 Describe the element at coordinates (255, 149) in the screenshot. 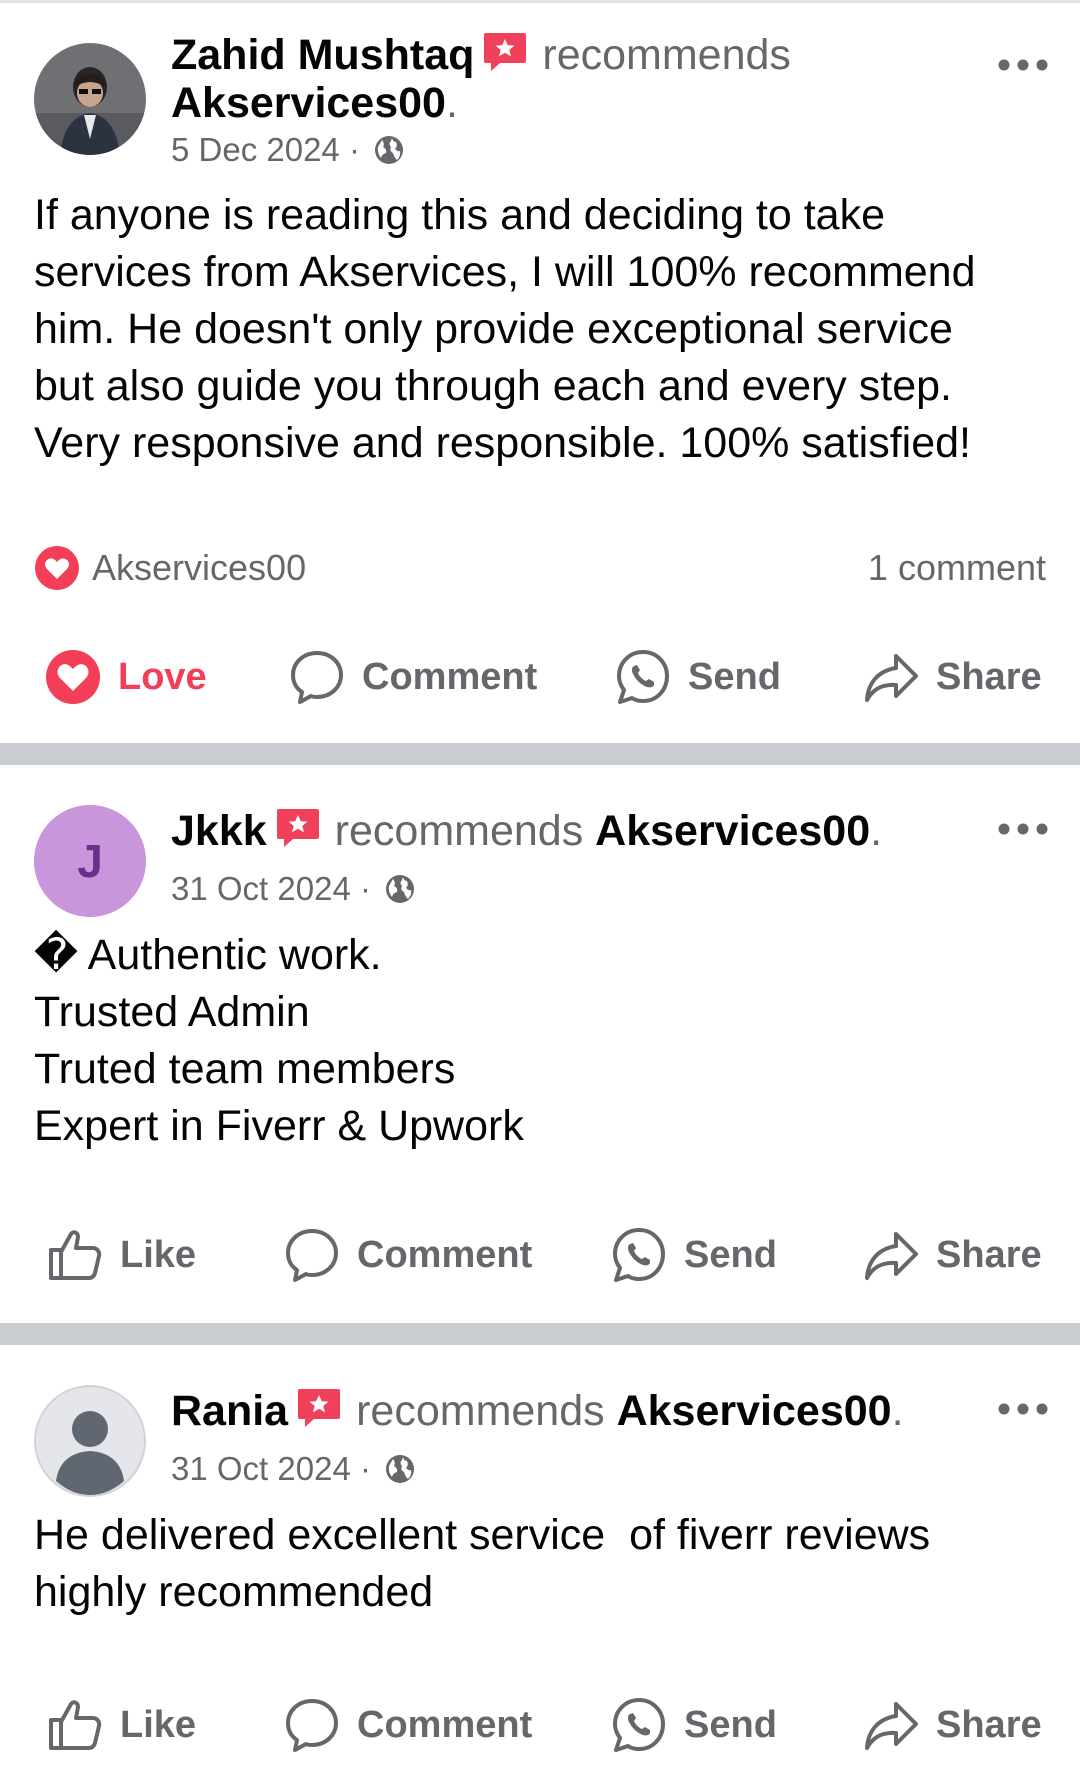

I see `date-text: 5 Dec 2024` at that location.